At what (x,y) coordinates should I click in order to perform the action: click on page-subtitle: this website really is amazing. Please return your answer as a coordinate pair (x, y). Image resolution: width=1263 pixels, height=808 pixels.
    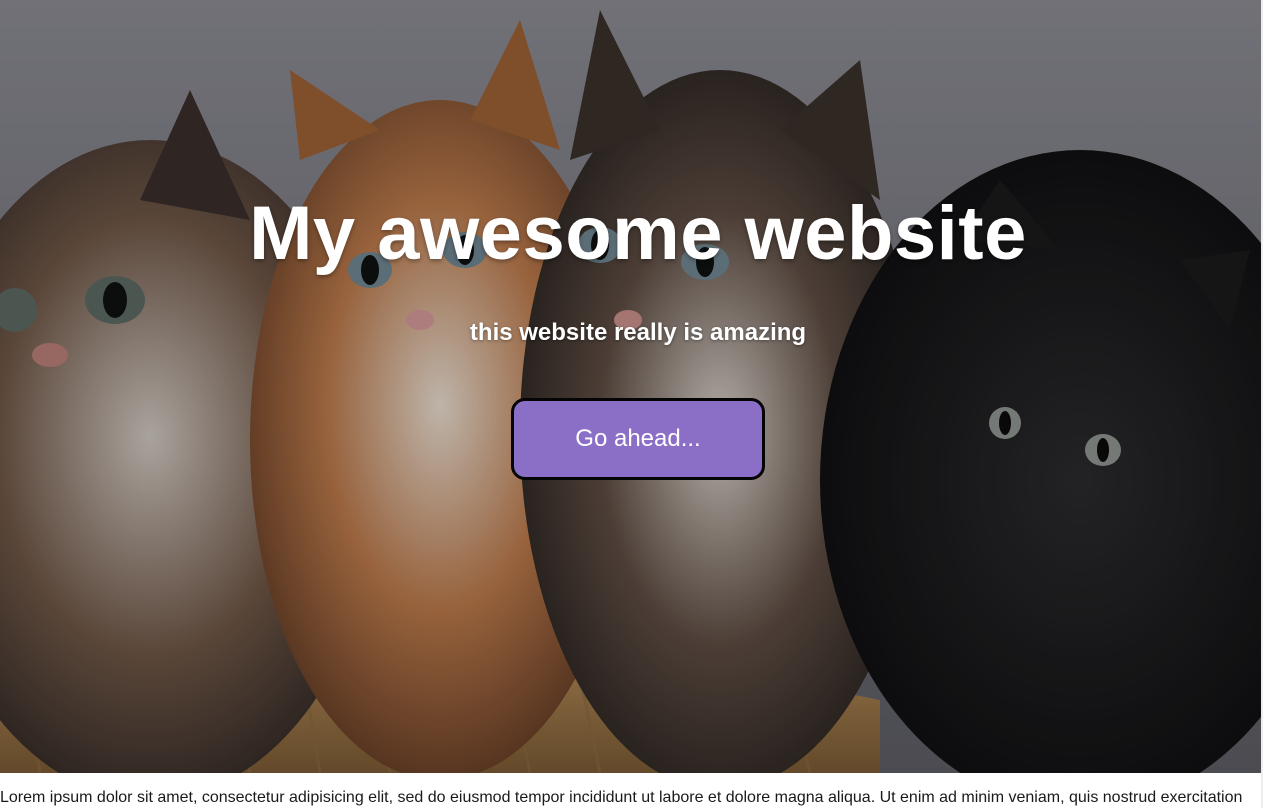
    Looking at the image, I should click on (638, 332).